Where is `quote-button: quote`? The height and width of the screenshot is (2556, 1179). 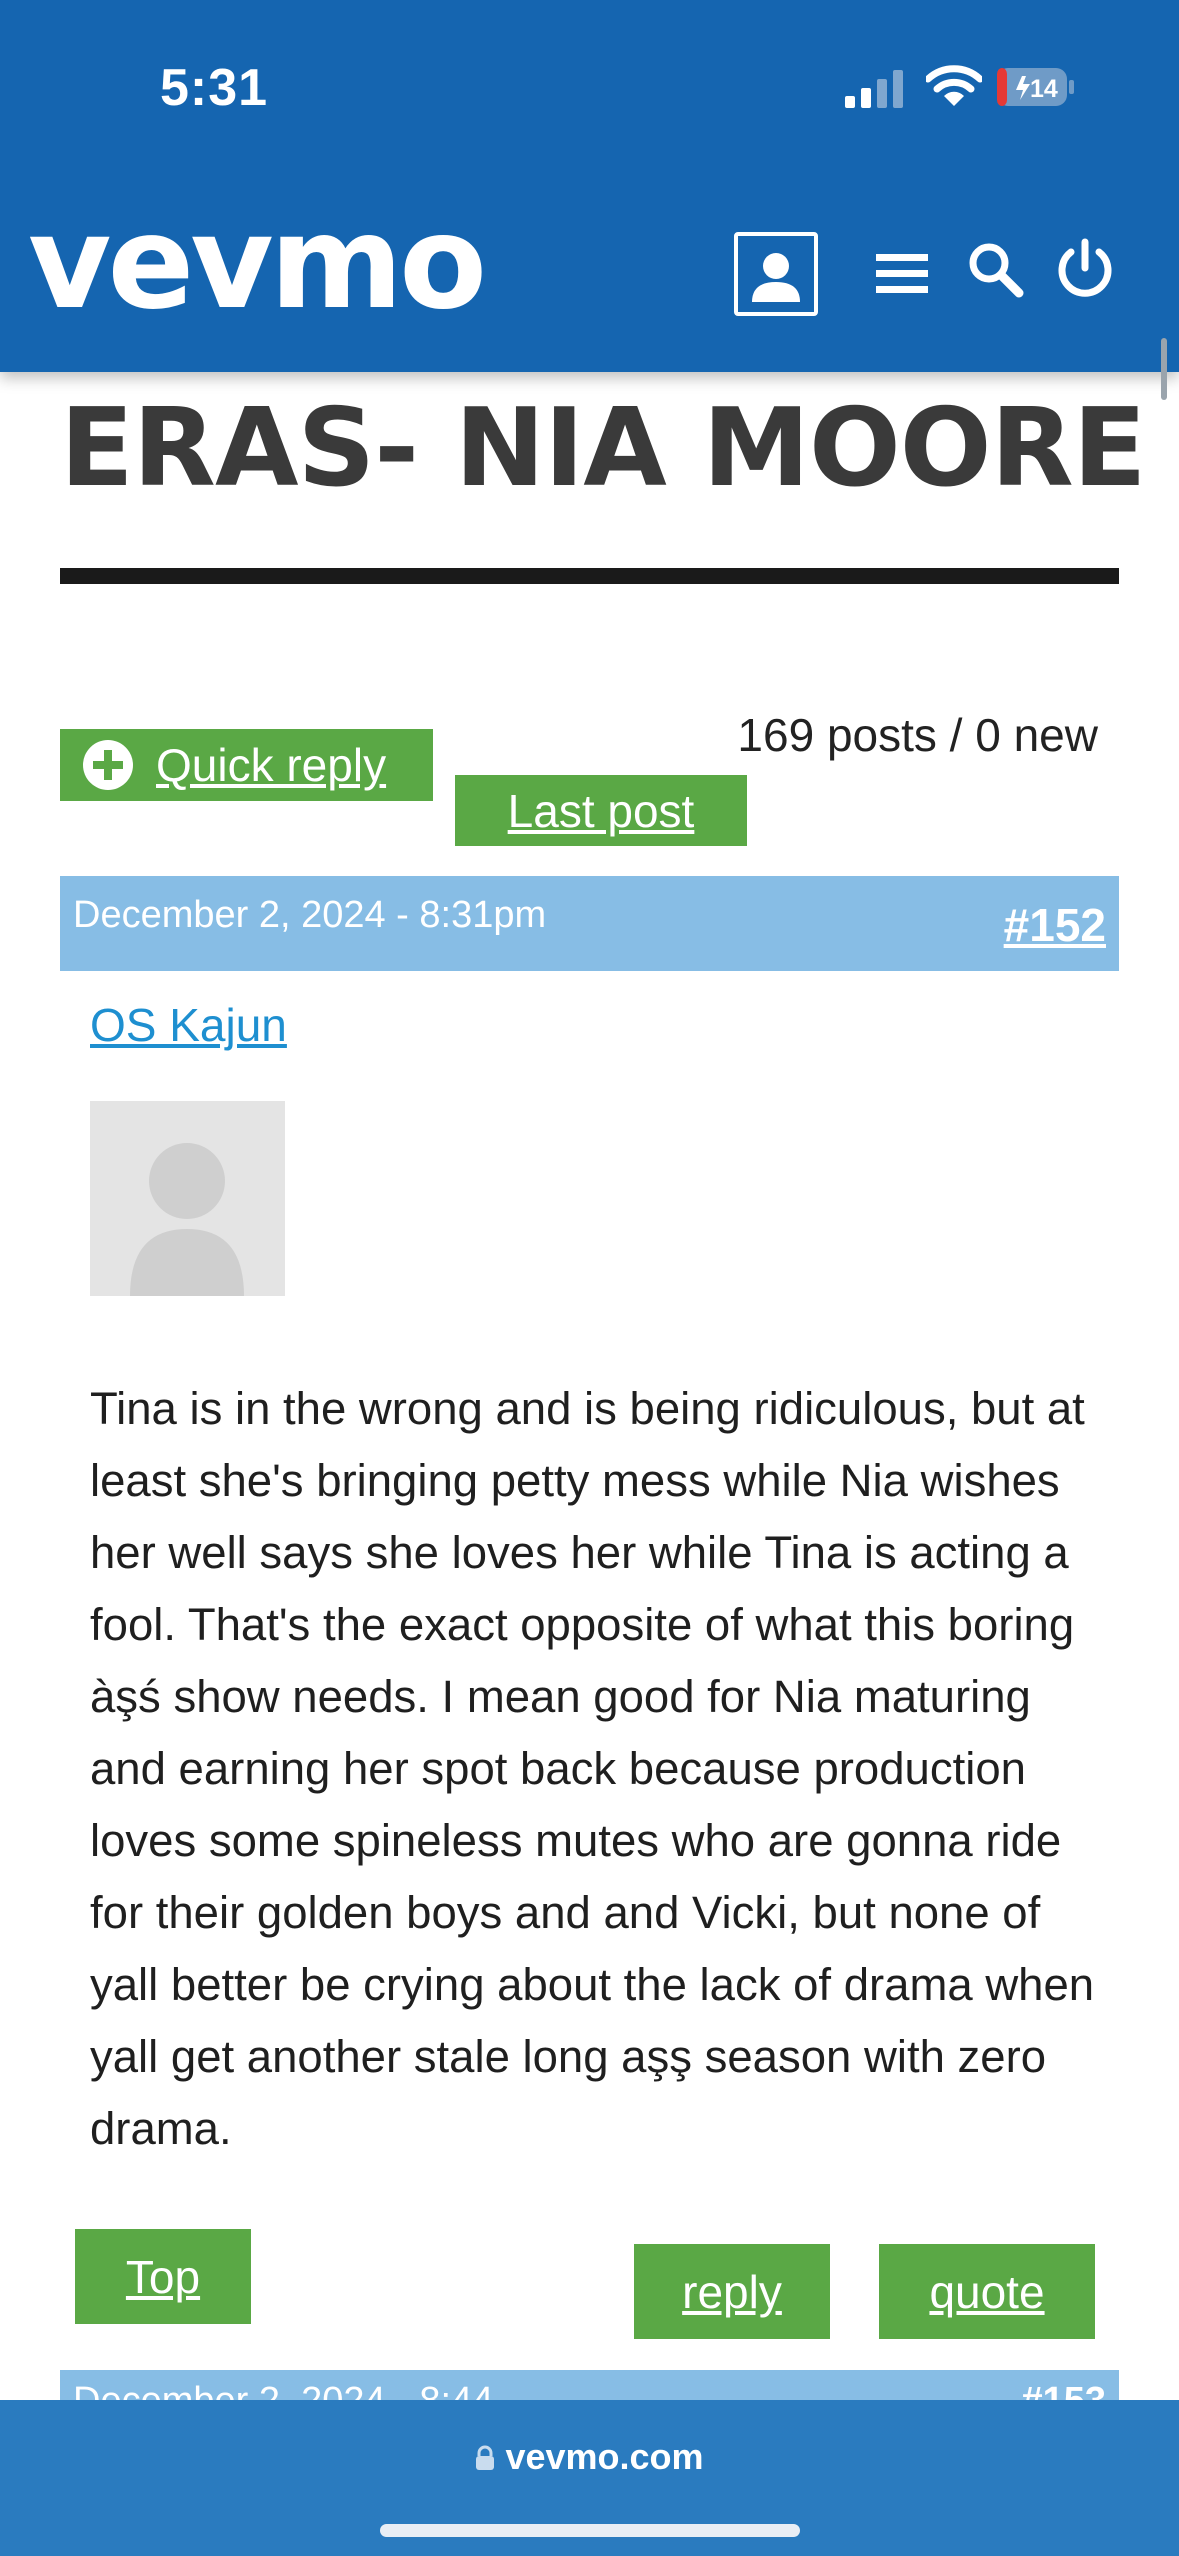
quote-button: quote is located at coordinates (987, 2291).